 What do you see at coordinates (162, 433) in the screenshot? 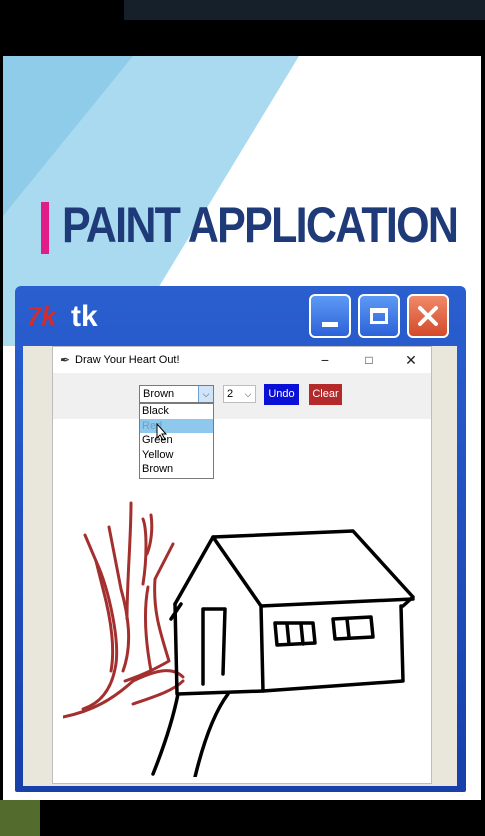
I see `mouse-cursor-icon` at bounding box center [162, 433].